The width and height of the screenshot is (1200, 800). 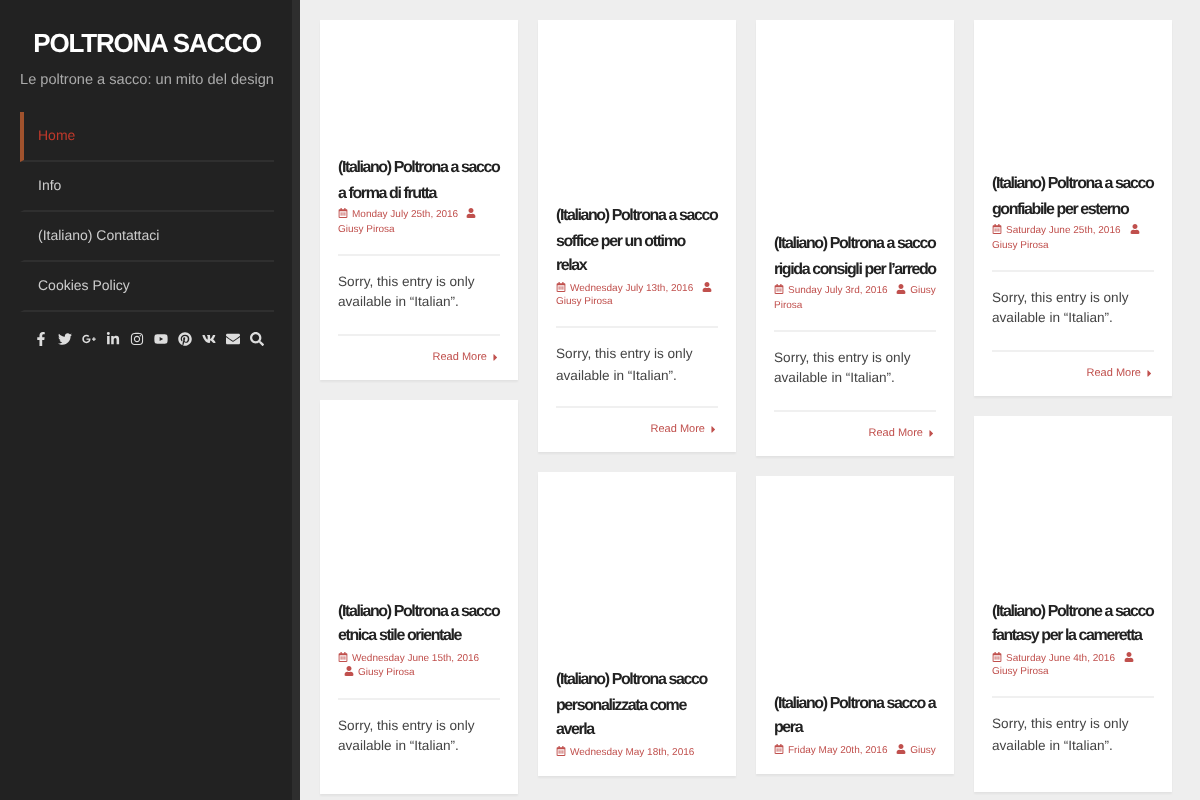 I want to click on google-plus-icon, so click(x=89, y=339).